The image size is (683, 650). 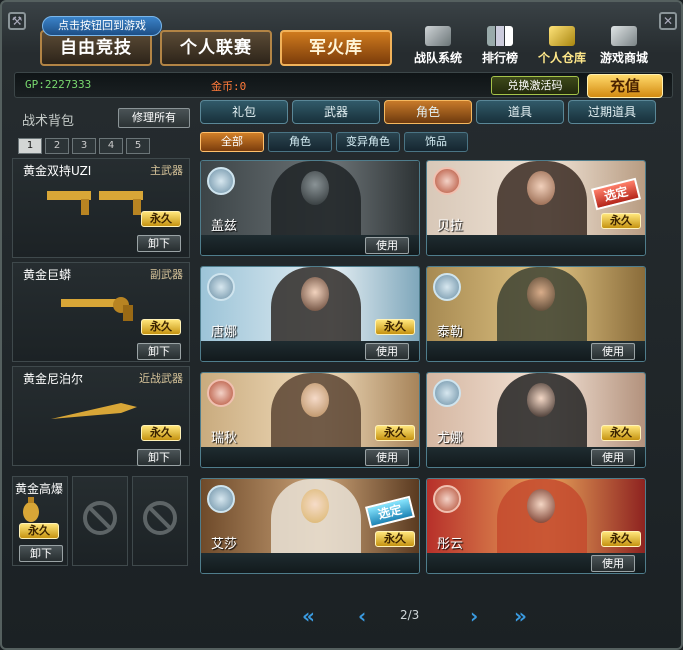 What do you see at coordinates (624, 48) in the screenshot?
I see `shop-button: 游戏商城` at bounding box center [624, 48].